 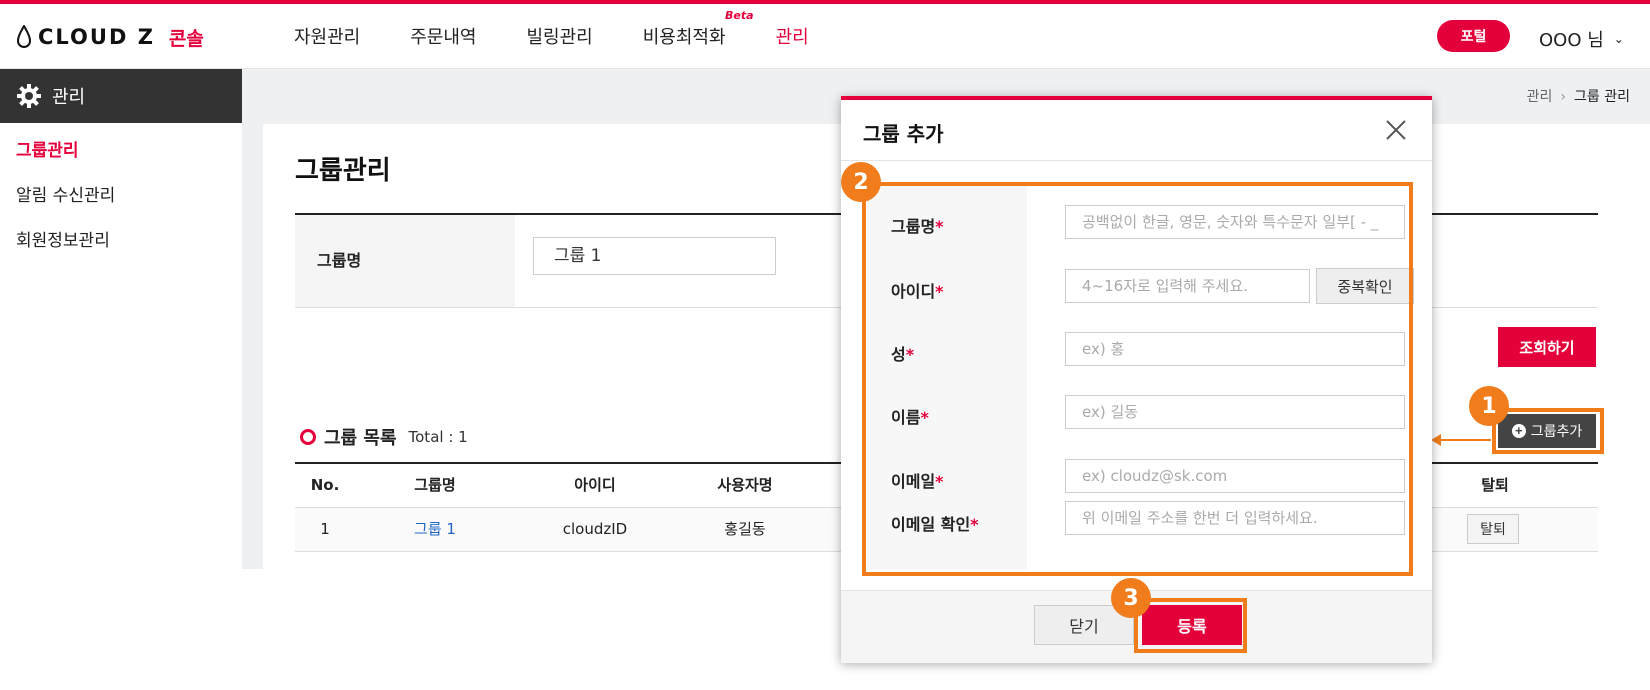 What do you see at coordinates (435, 485) in the screenshot?
I see `column-header: 그룹명` at bounding box center [435, 485].